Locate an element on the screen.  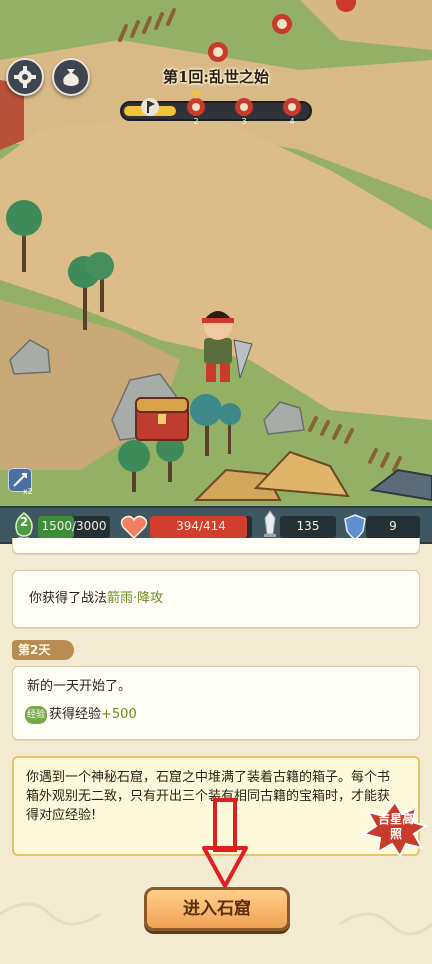
exp-gain-row: 经验 获得经验+500 is located at coordinates (81, 715).